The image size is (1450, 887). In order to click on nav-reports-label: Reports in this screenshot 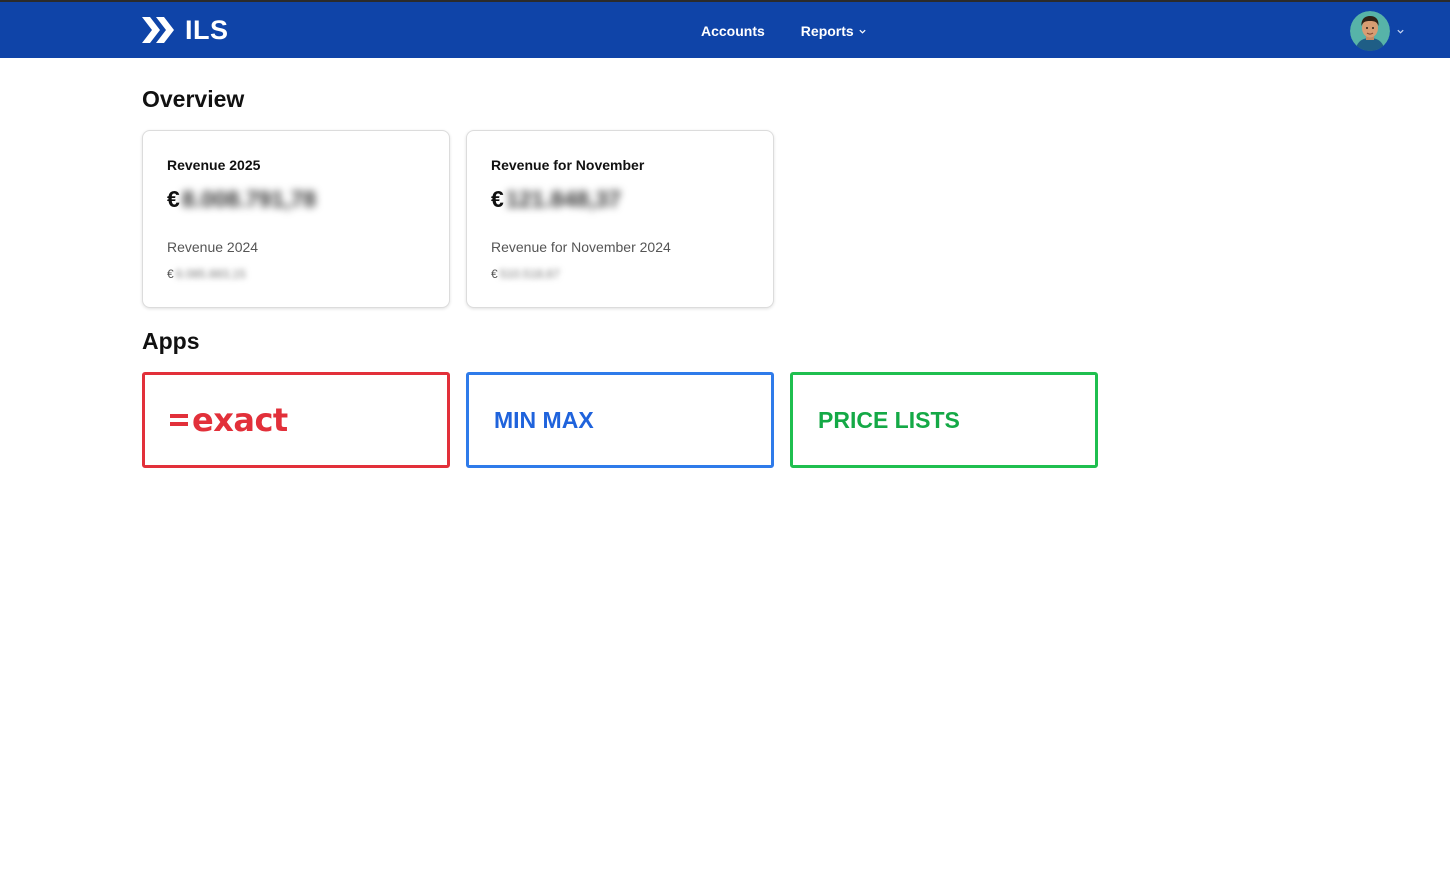, I will do `click(827, 31)`.